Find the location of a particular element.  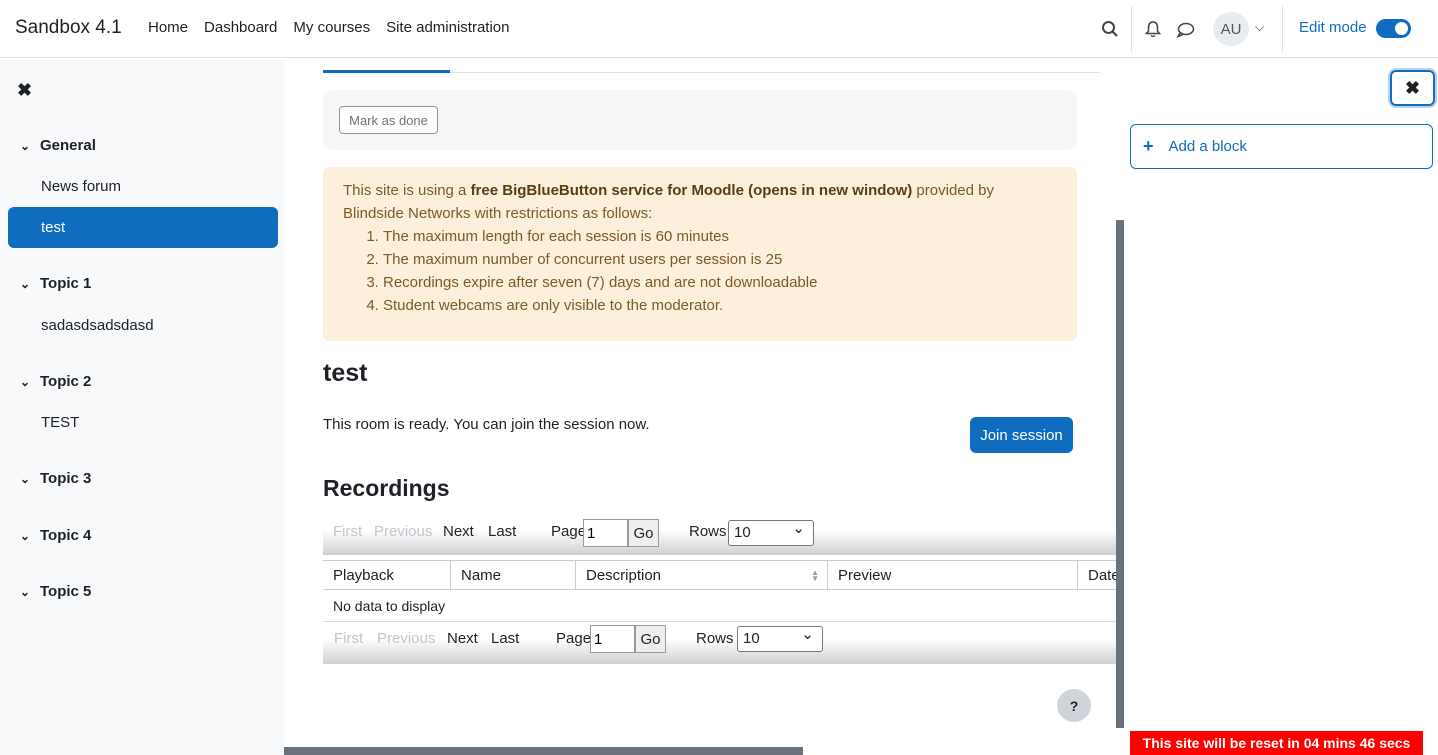

column-header-description: Description ▲ ▼ is located at coordinates (702, 575).